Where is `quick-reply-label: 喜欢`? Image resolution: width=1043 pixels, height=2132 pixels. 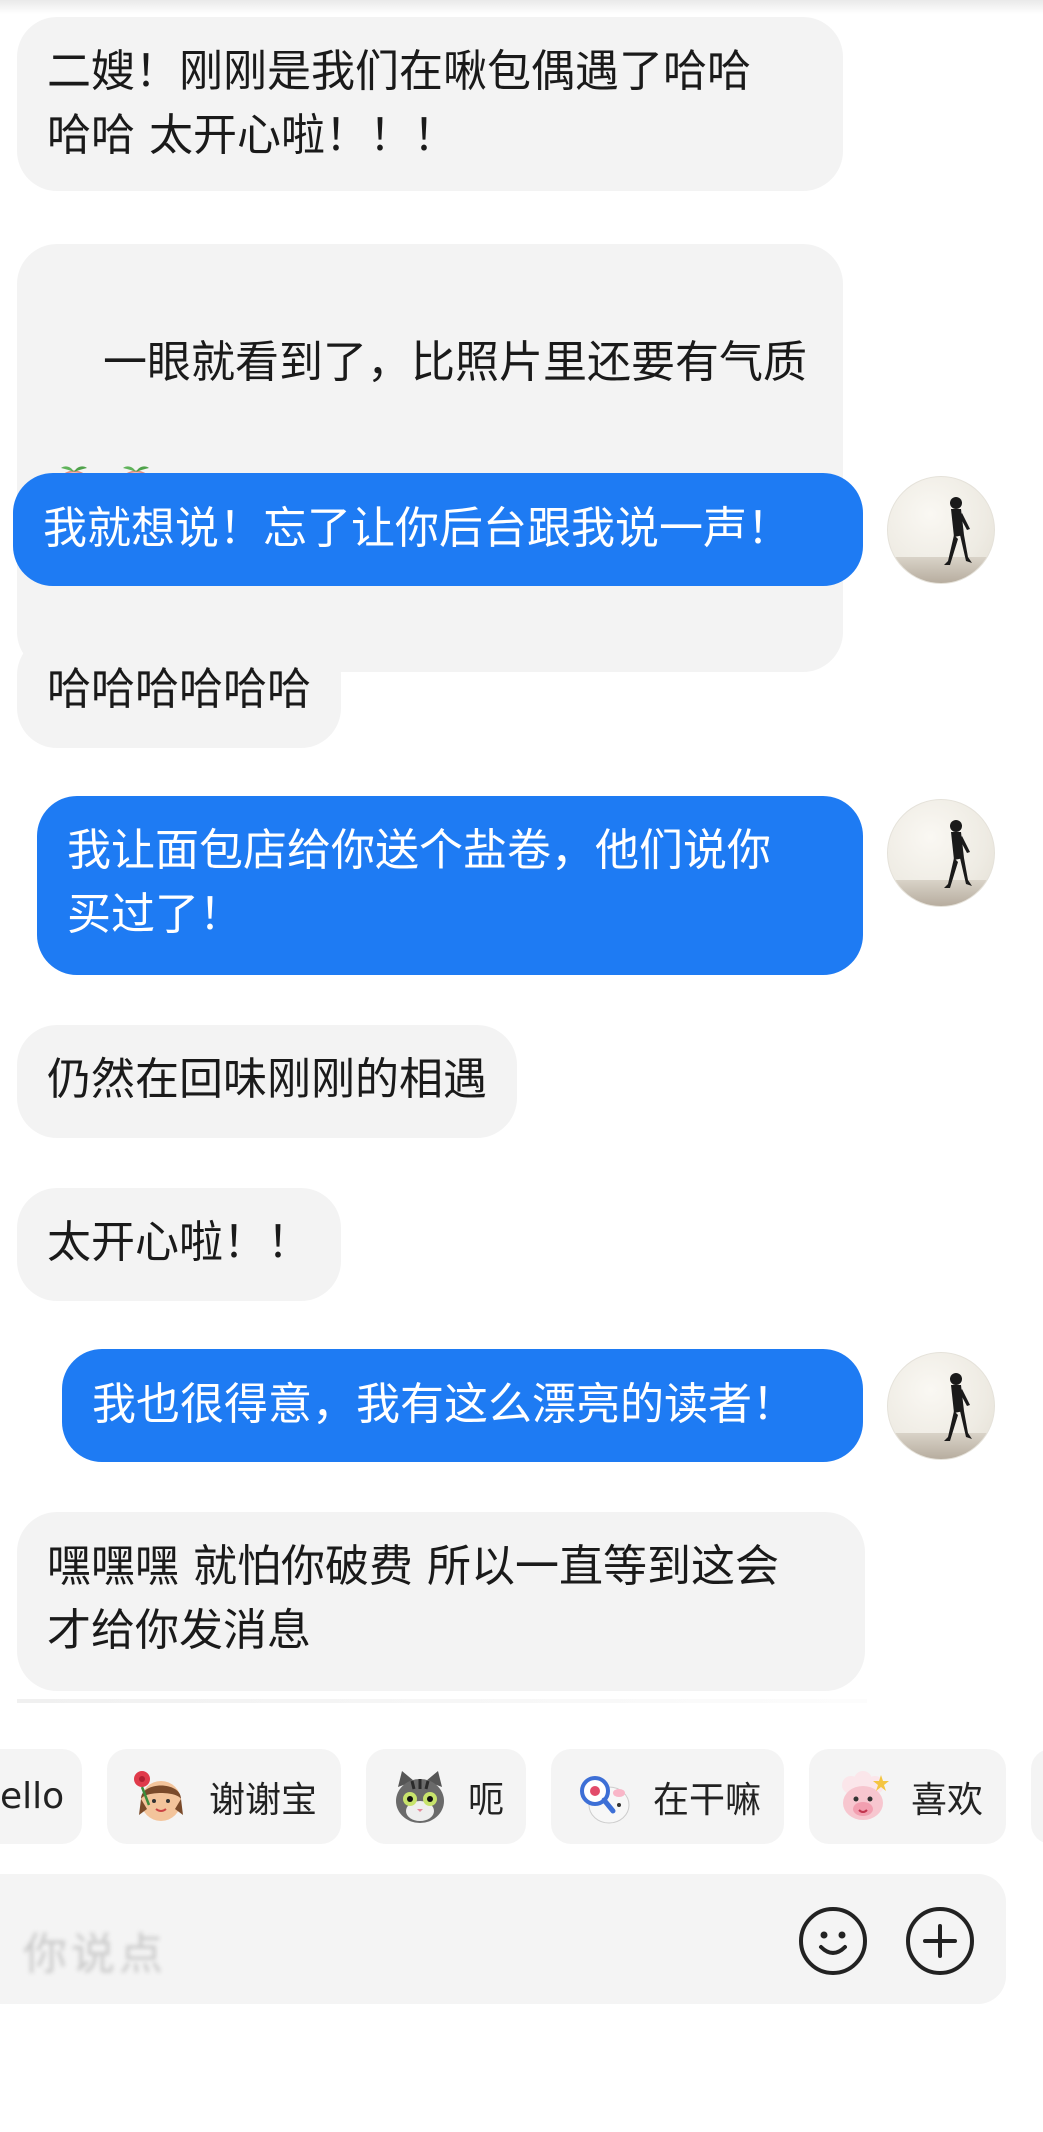
quick-reply-label: 喜欢 is located at coordinates (947, 1800).